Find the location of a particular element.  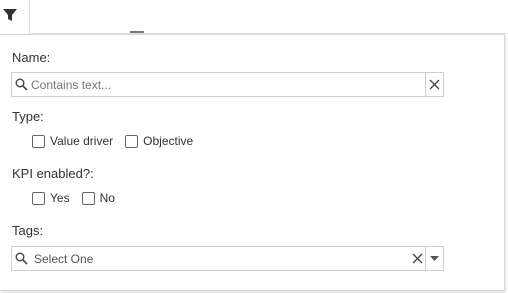

type-option-value-driver: Value driver is located at coordinates (72, 141).